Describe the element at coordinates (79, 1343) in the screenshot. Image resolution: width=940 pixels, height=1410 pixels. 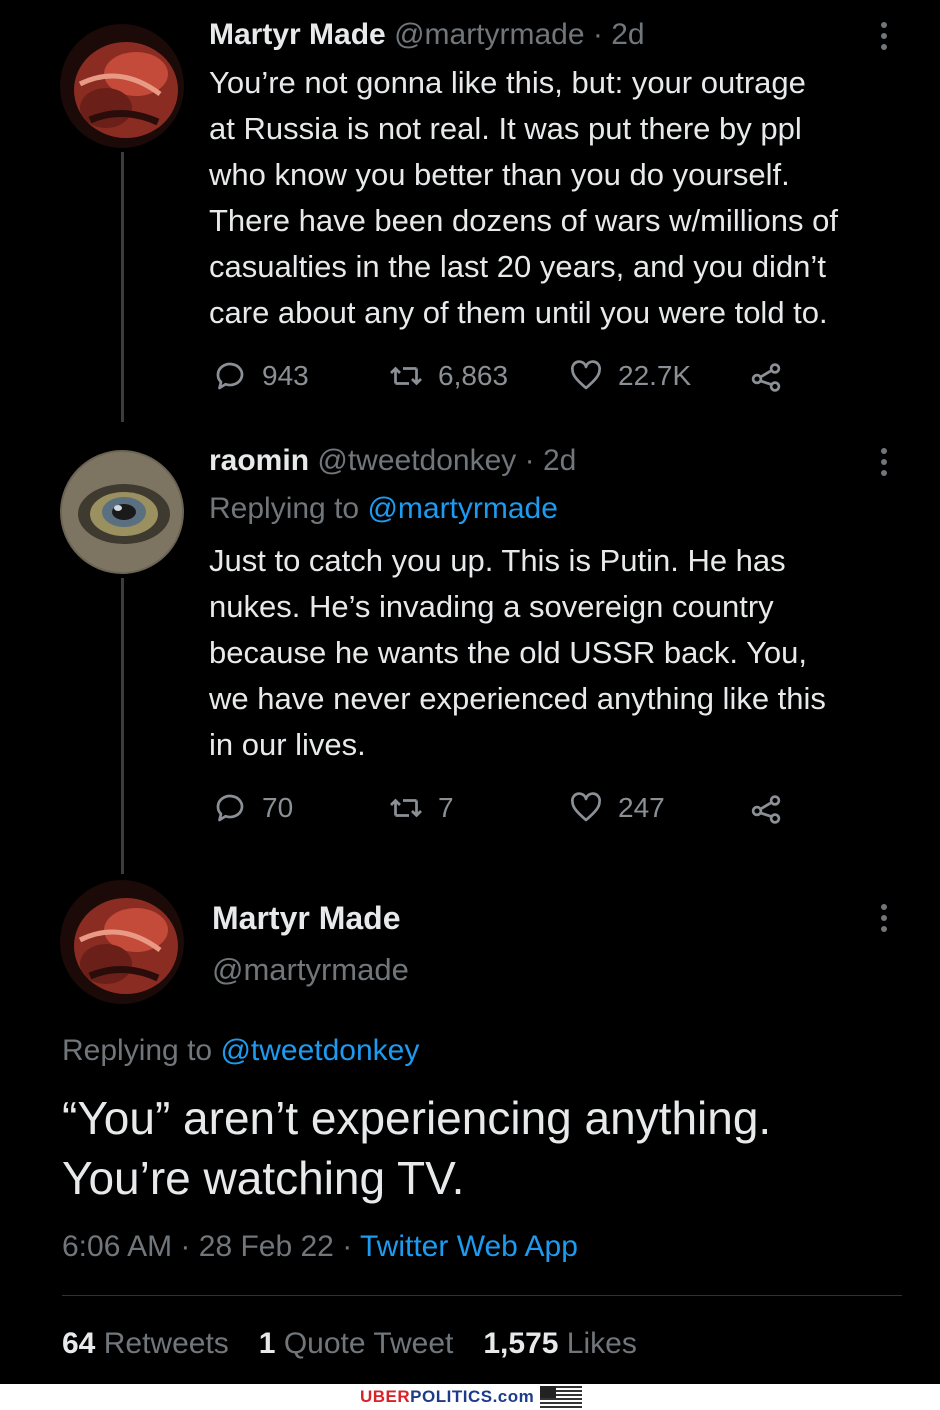
I see `retweets-count: 64` at that location.